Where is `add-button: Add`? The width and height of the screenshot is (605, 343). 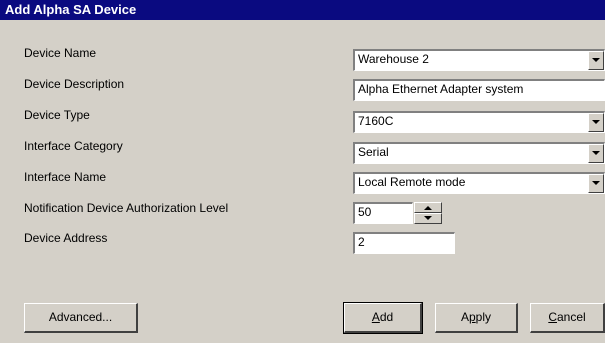 add-button: Add is located at coordinates (383, 318).